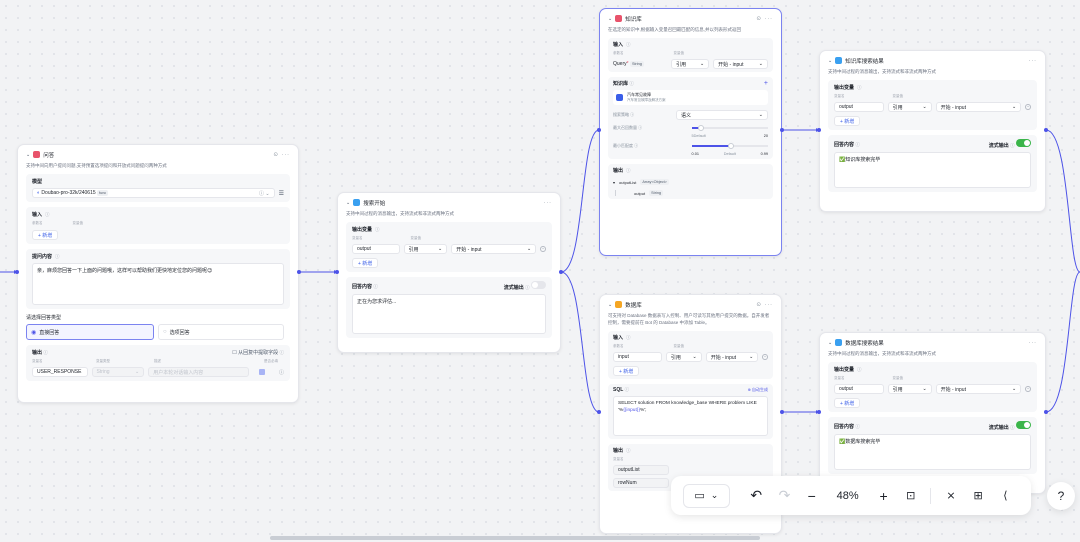  I want to click on line-style-button: ⟨, so click(1005, 496).